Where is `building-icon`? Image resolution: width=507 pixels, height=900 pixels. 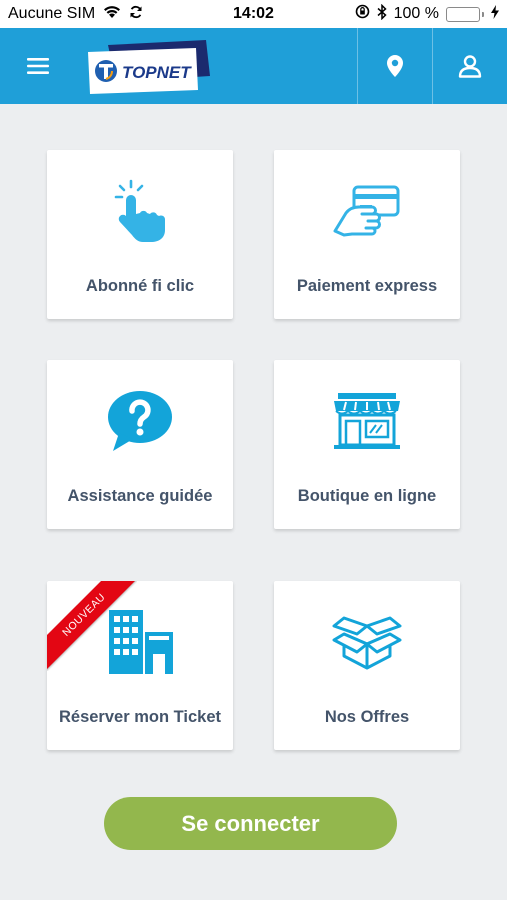
building-icon is located at coordinates (141, 642).